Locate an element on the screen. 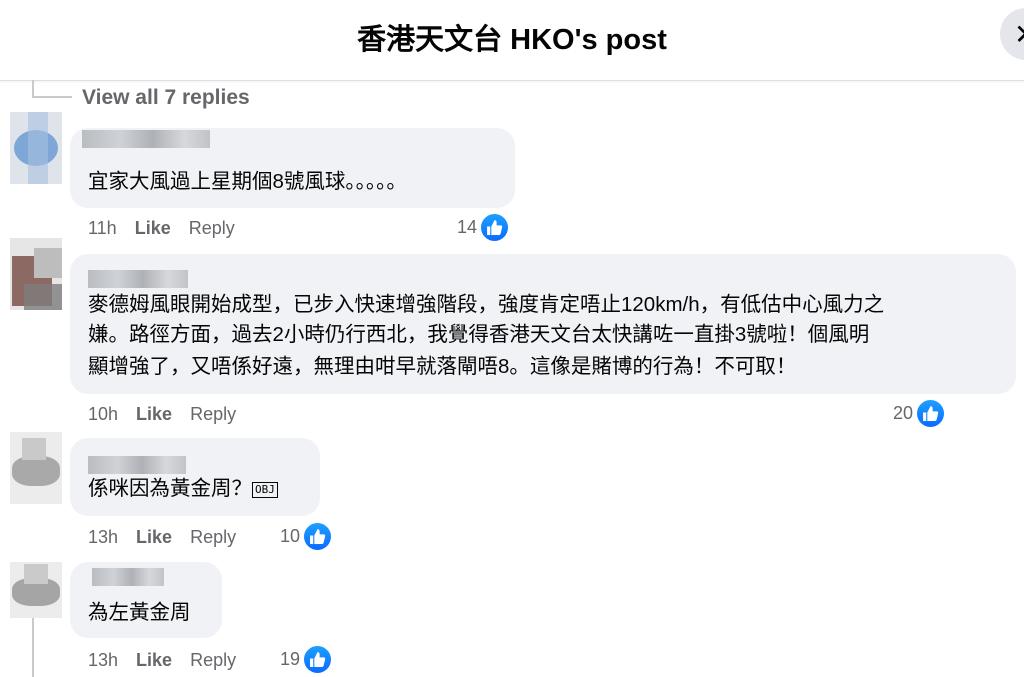 Image resolution: width=1024 pixels, height=677 pixels. comment-text: 係咪因為黃金周？ OBJ is located at coordinates (183, 489).